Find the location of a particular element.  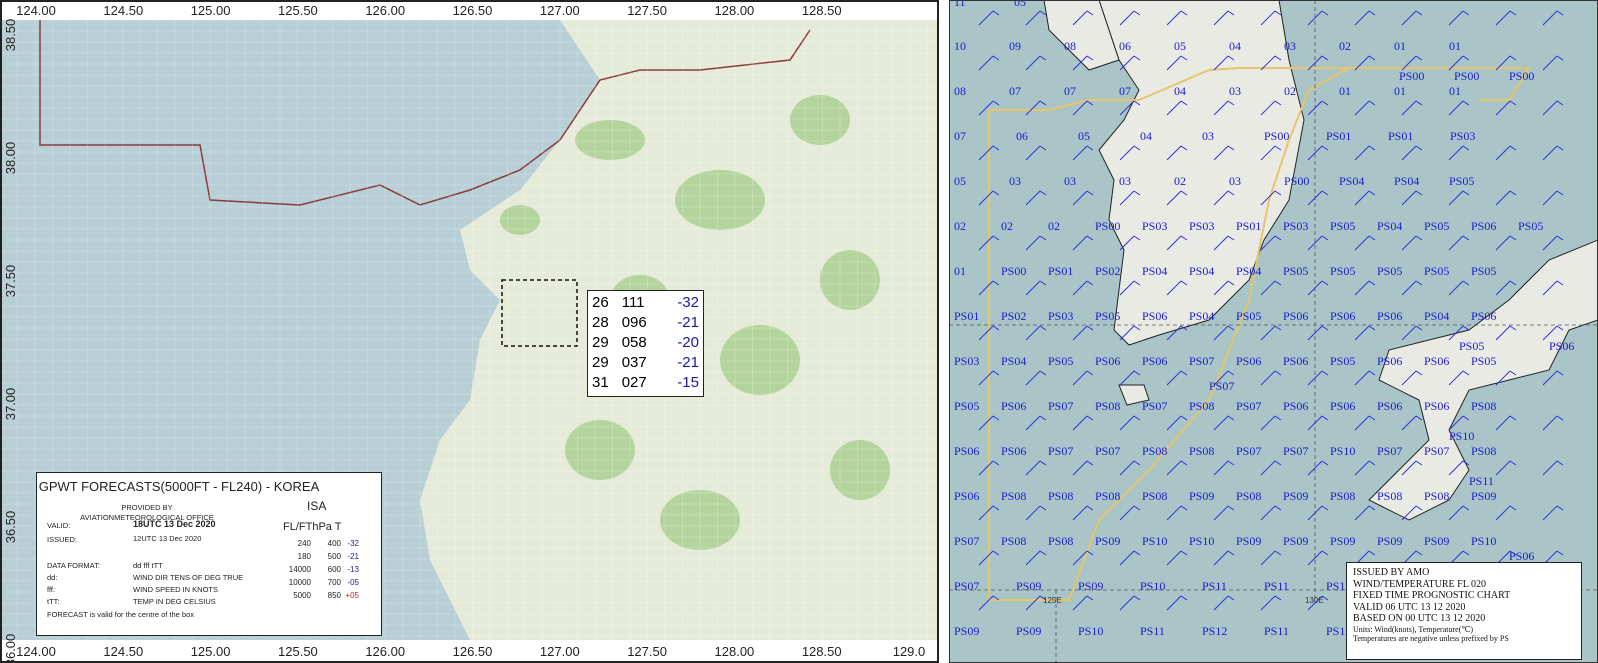

ttt-value: TEMP IN DEG CELSIUS is located at coordinates (174, 601).